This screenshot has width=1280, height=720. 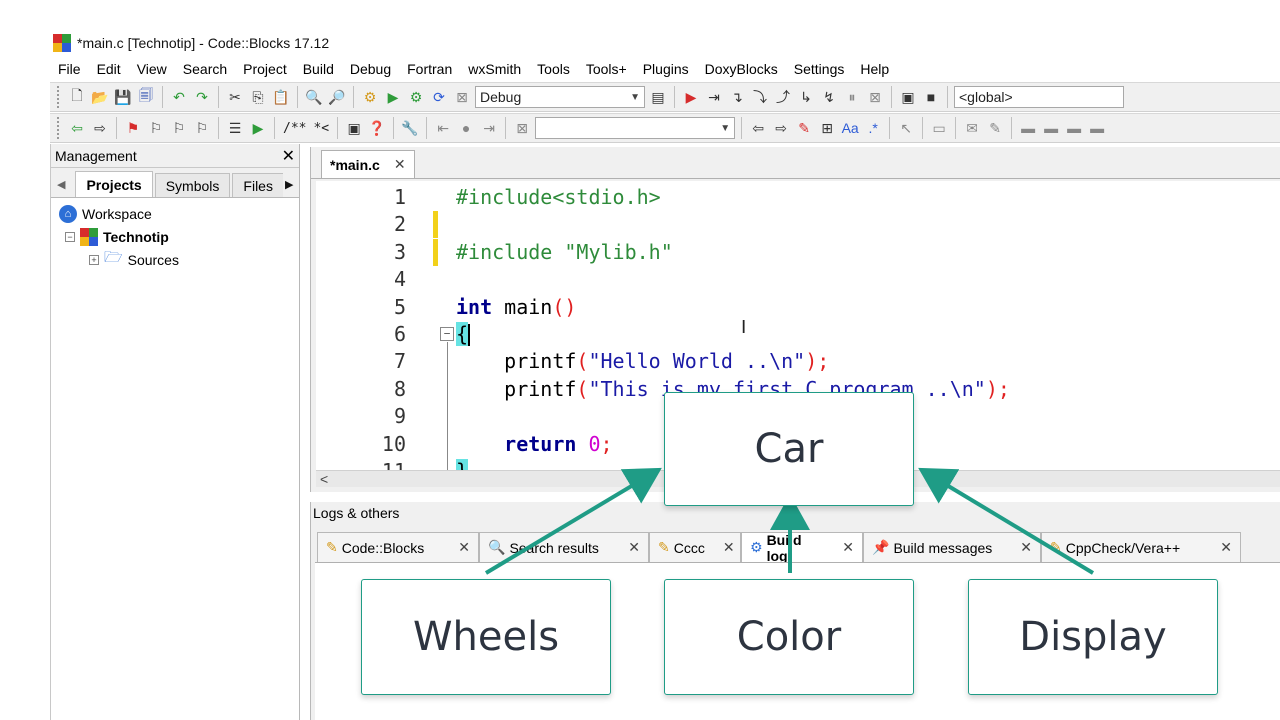 I want to click on code-line: 6{, so click(x=798, y=334).